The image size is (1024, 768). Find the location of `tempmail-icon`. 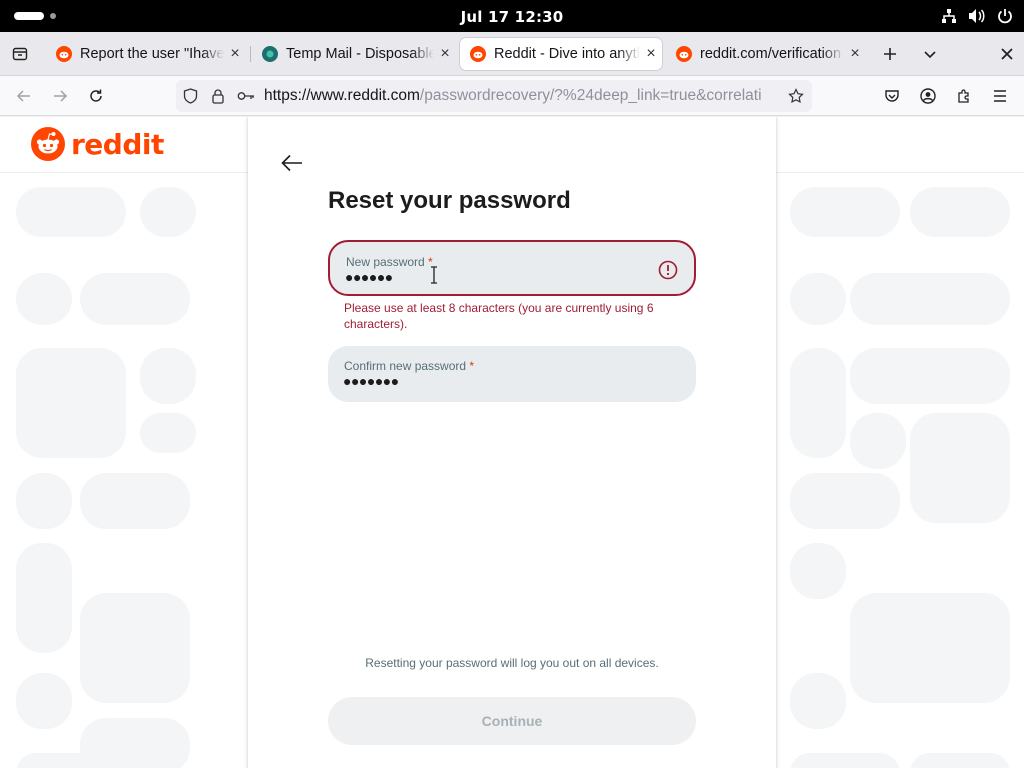

tempmail-icon is located at coordinates (270, 54).